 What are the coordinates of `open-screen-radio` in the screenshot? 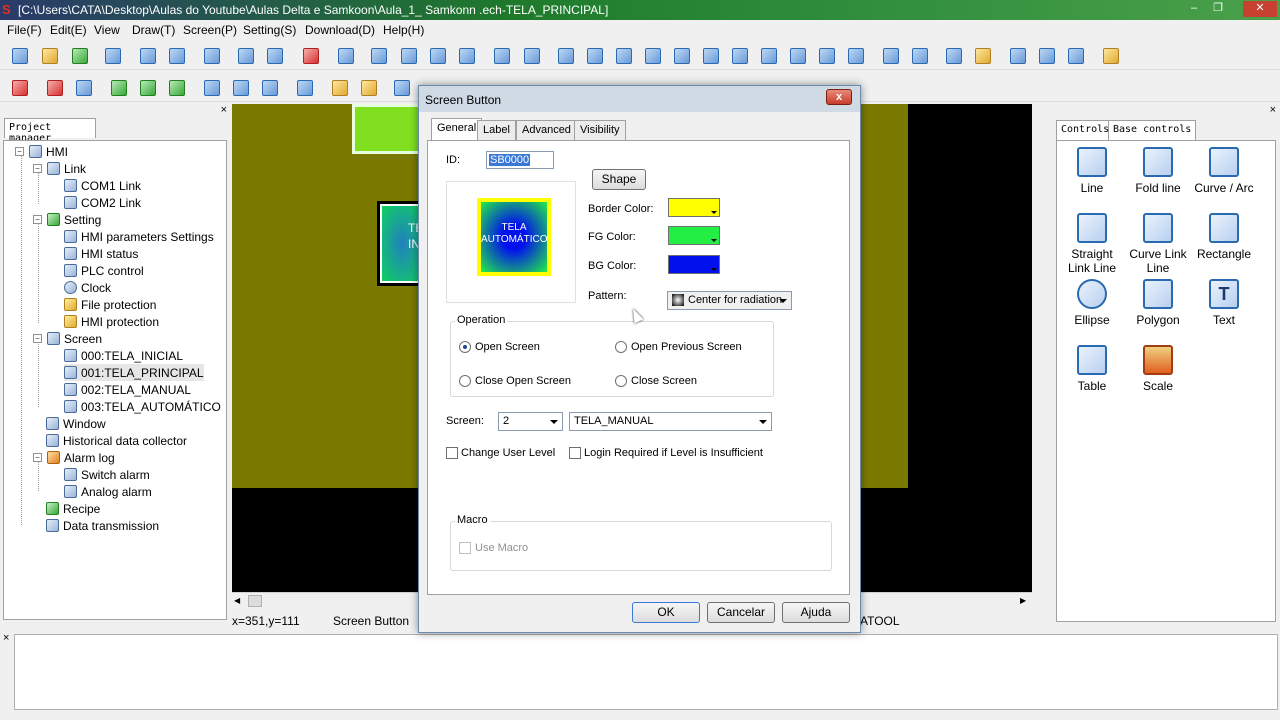 It's located at (465, 347).